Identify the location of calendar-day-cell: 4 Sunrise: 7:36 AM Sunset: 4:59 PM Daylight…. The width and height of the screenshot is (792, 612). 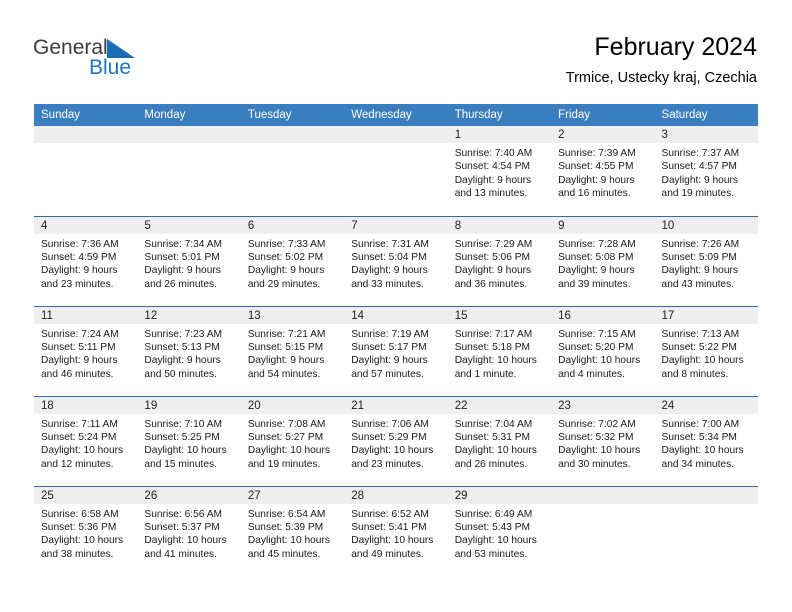
(86, 260).